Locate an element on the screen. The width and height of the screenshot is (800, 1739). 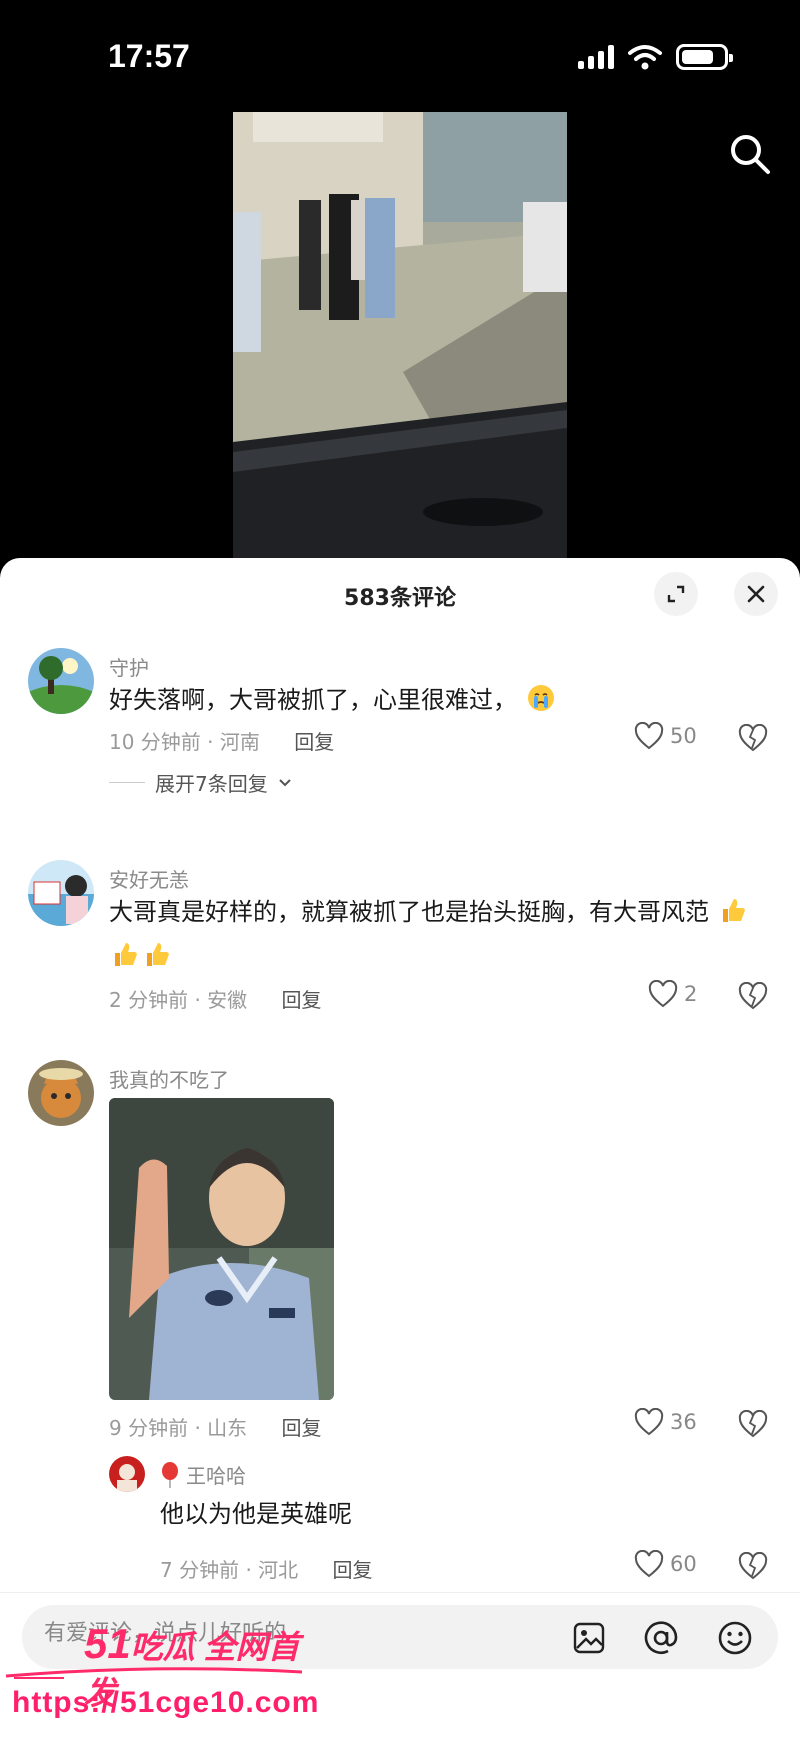
photo-man-in-uniform-waving is located at coordinates (221, 1249).